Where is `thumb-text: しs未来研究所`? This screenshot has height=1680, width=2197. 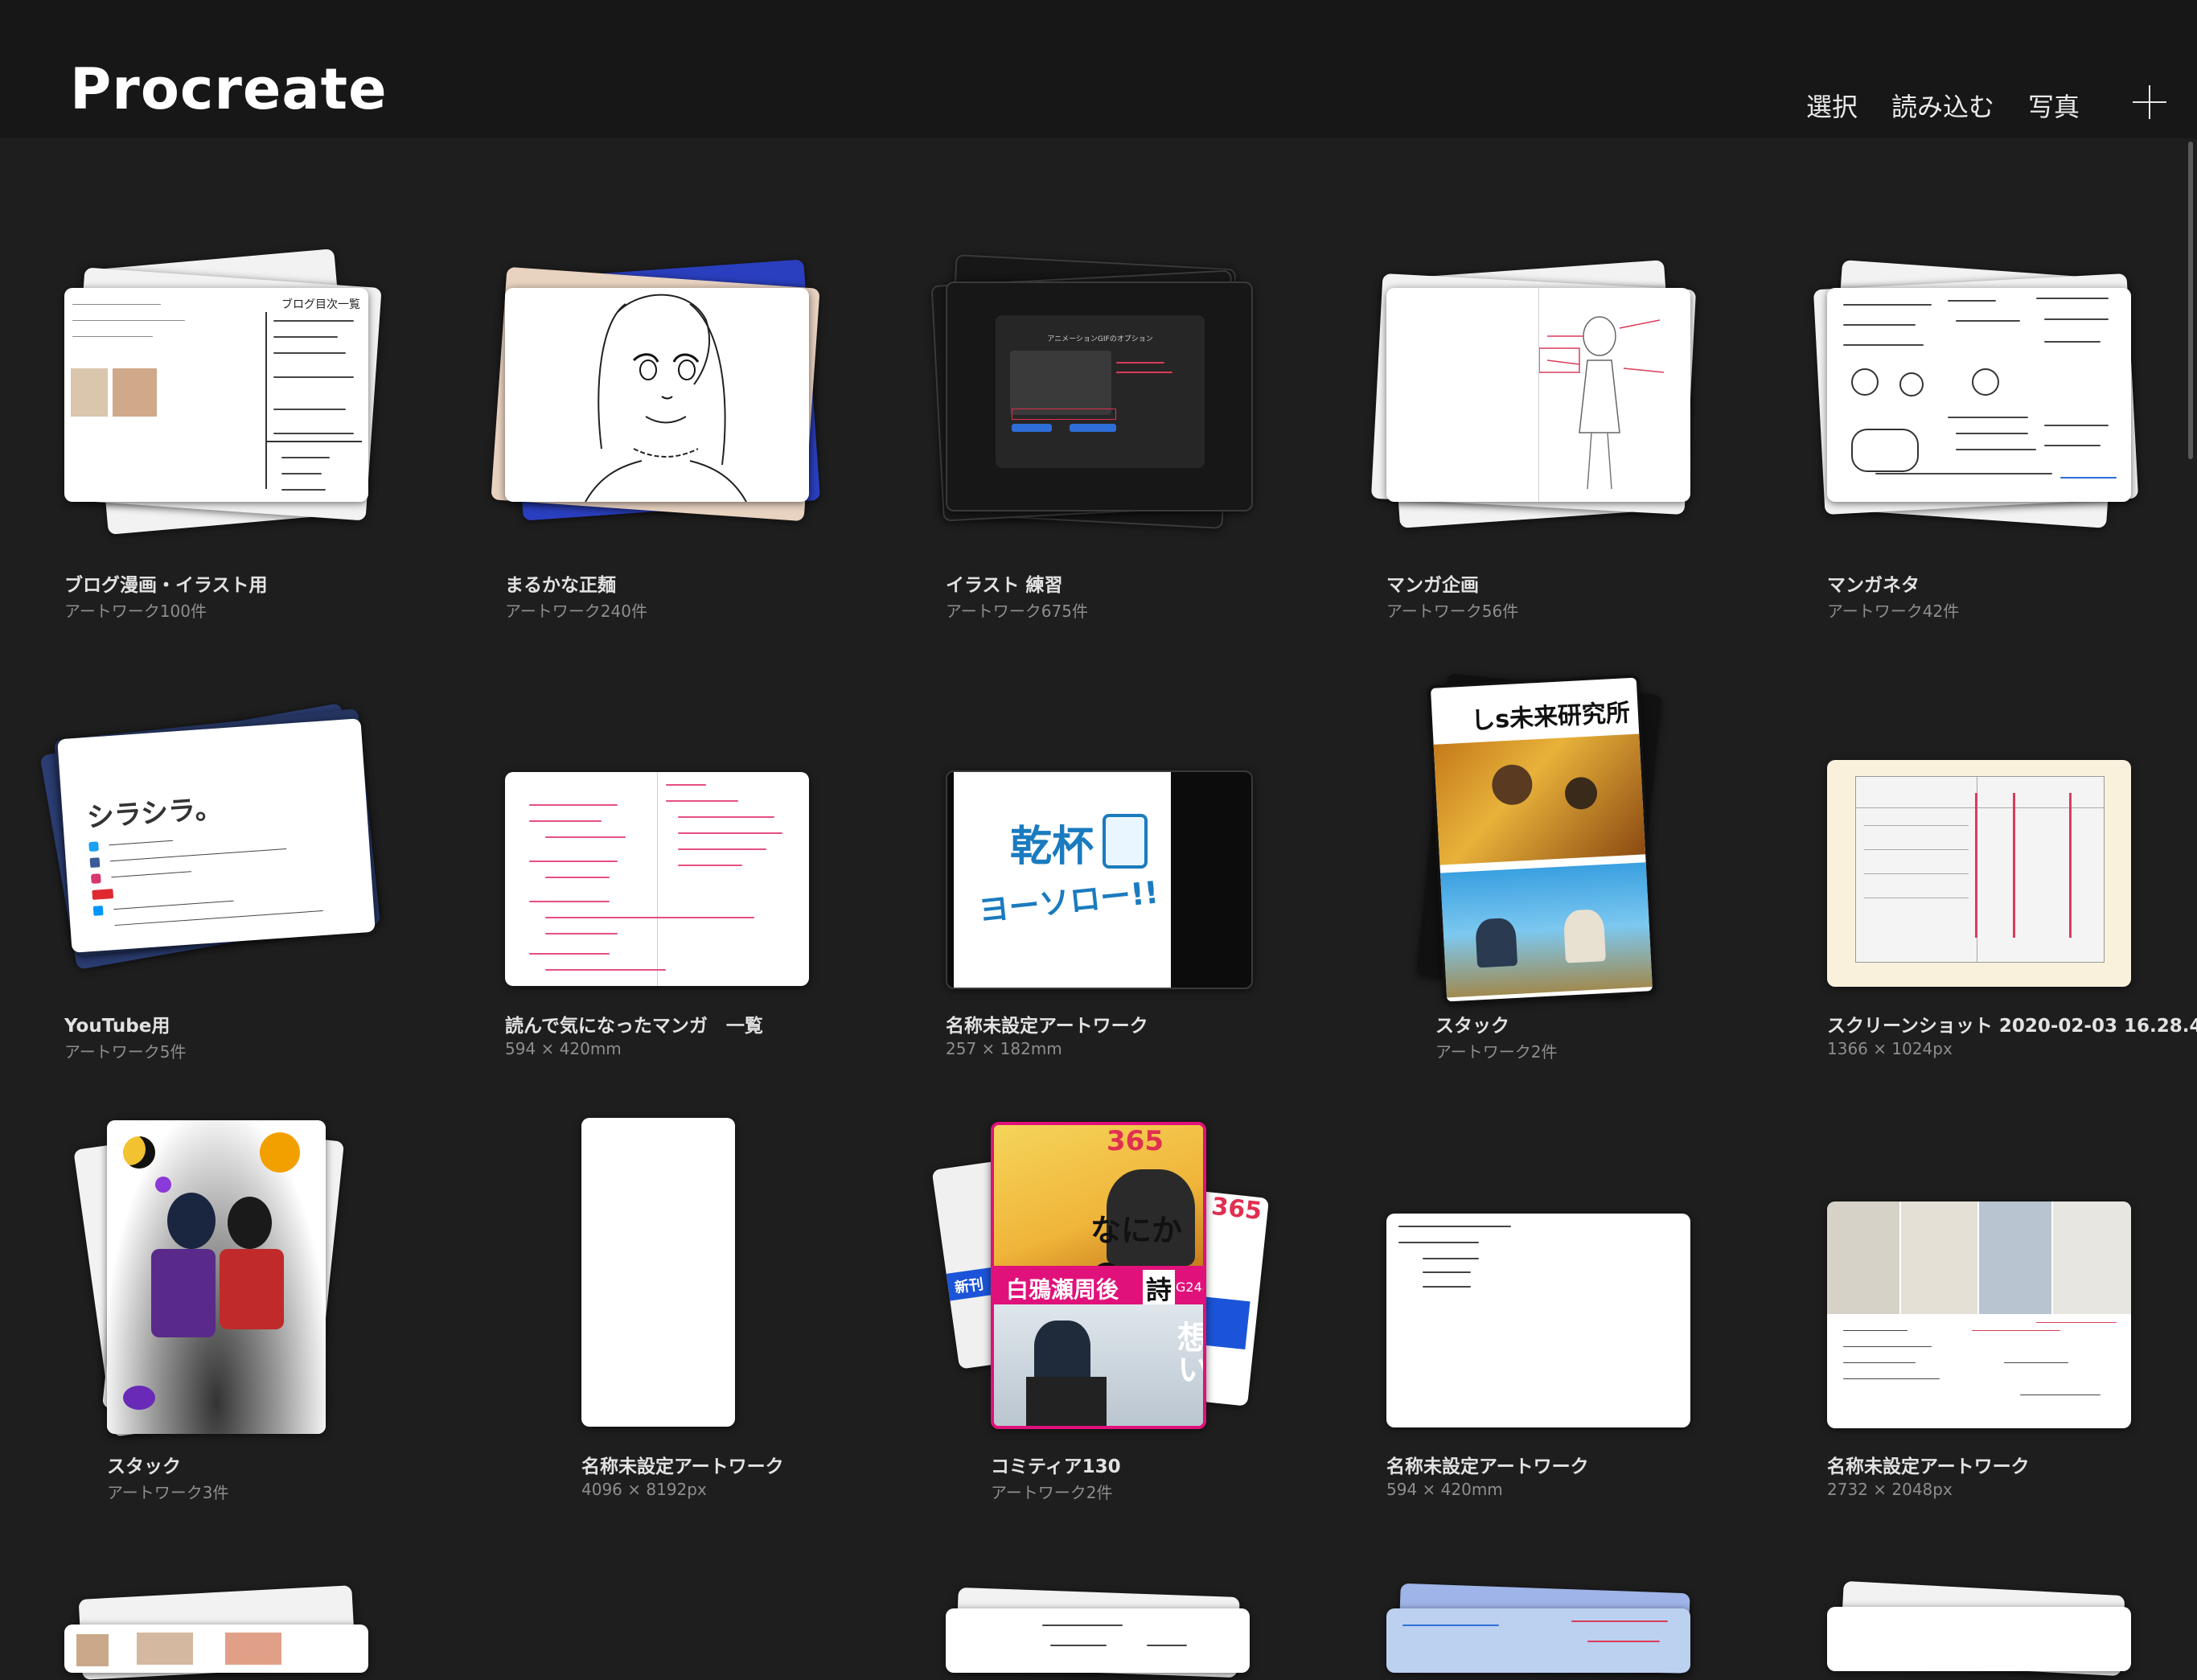 thumb-text: しs未来研究所 is located at coordinates (1550, 718).